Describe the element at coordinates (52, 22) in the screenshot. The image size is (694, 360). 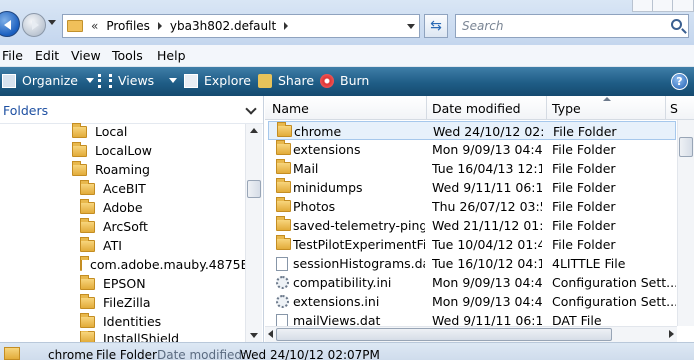
I see `recent-pages-dropdown` at that location.